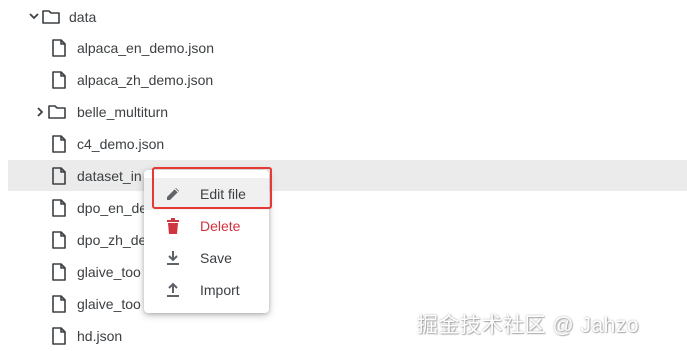 The width and height of the screenshot is (687, 351). Describe the element at coordinates (347, 239) in the screenshot. I see `tree-item-file: dpo_zh_de` at that location.